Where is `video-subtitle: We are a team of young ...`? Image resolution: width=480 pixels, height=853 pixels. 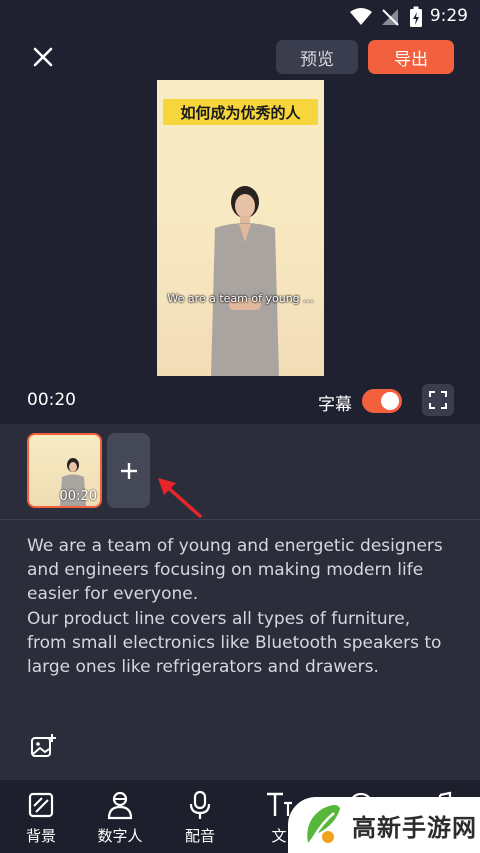
video-subtitle: We are a team of young ... is located at coordinates (240, 298).